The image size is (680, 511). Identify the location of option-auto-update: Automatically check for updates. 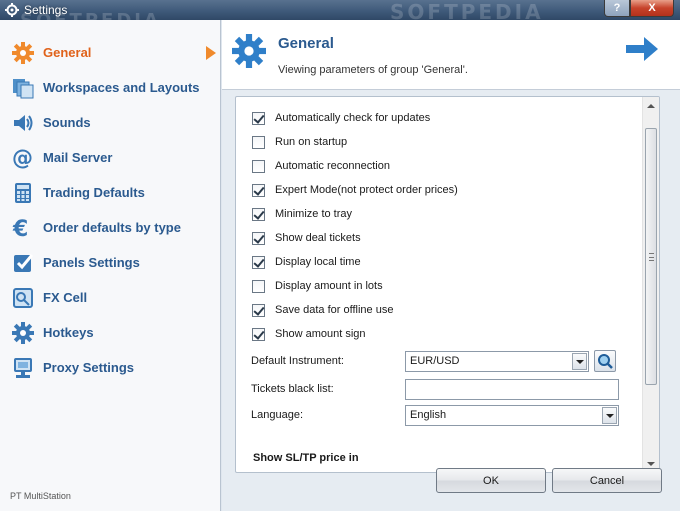
(341, 118).